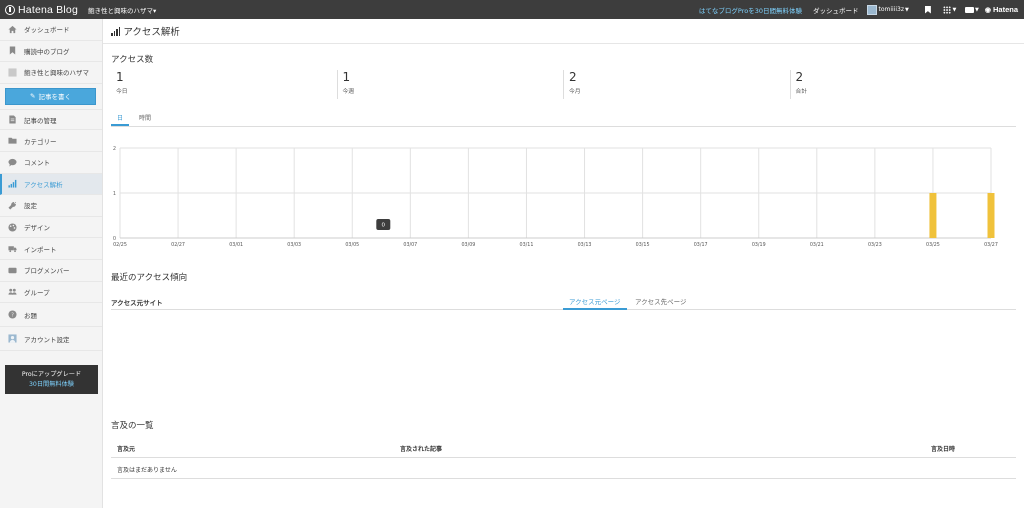 The height and width of the screenshot is (508, 1024). What do you see at coordinates (236, 245) in the screenshot?
I see `x-tick-label: 03/01` at bounding box center [236, 245].